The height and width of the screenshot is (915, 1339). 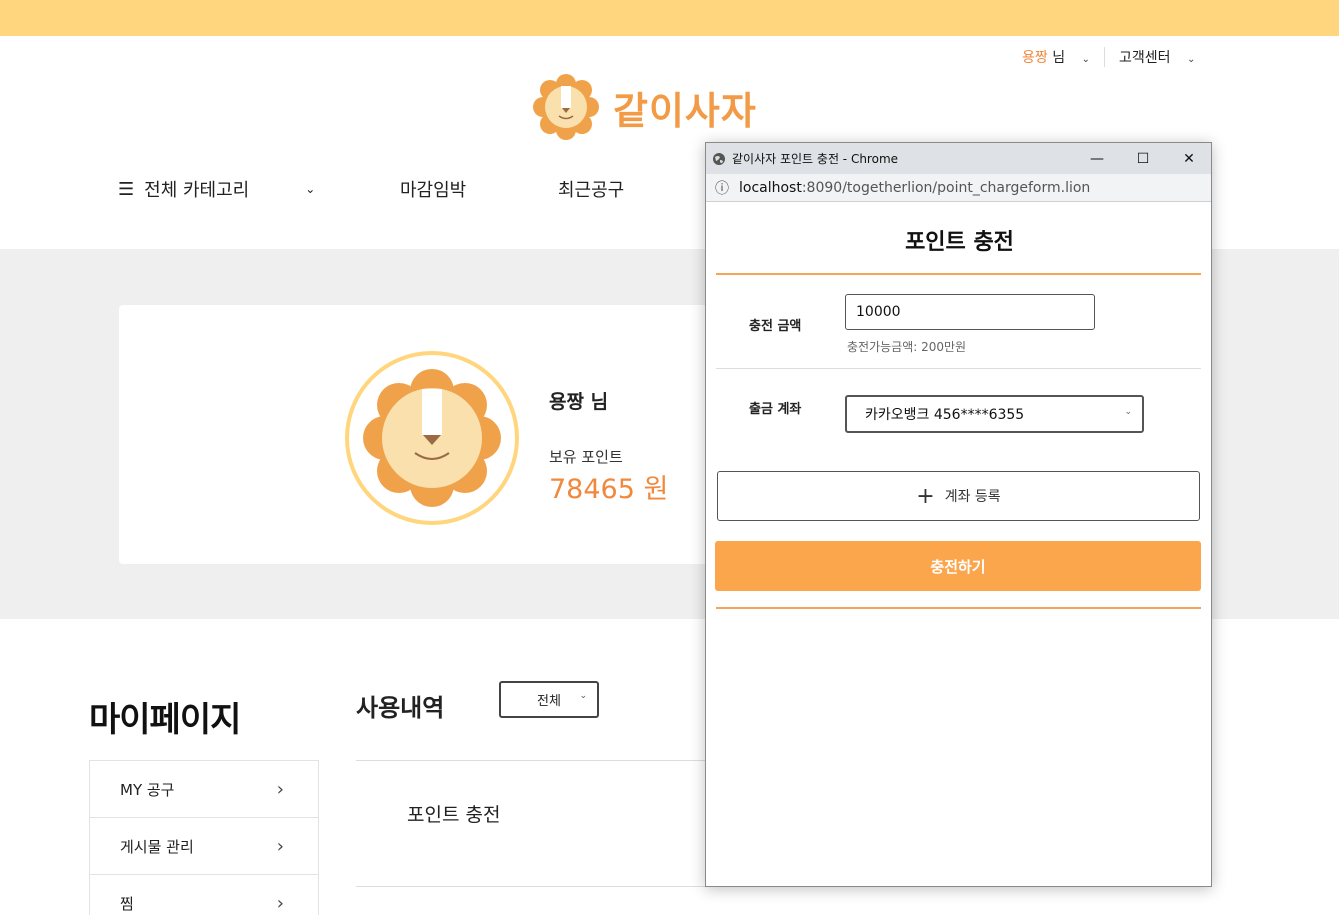 I want to click on customer-center-menu: 고객센터 ⌄, so click(x=1157, y=57).